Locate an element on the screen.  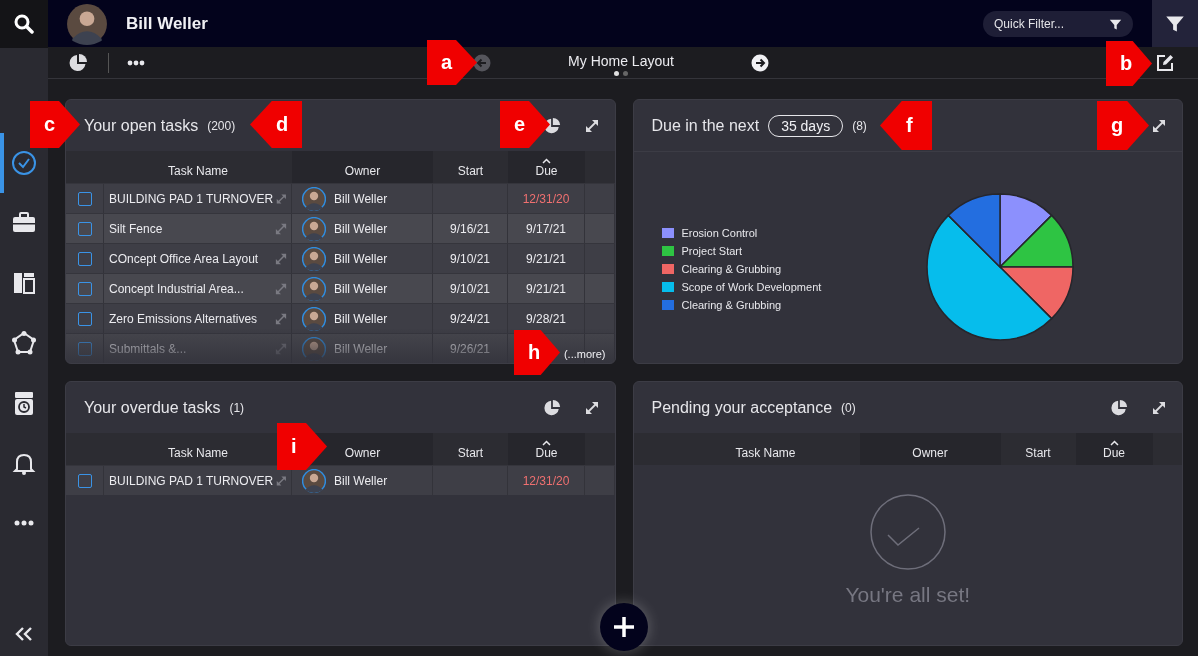
table-cell: 9/16/21 is located at coordinates (469, 228).